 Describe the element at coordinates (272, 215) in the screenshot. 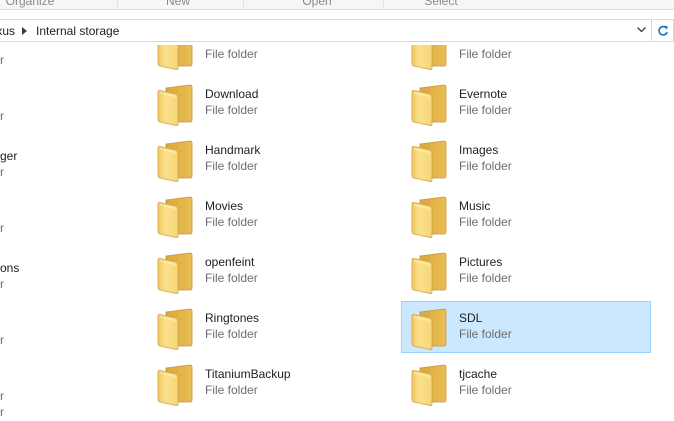

I see `folder-tile: Movies File folder` at that location.